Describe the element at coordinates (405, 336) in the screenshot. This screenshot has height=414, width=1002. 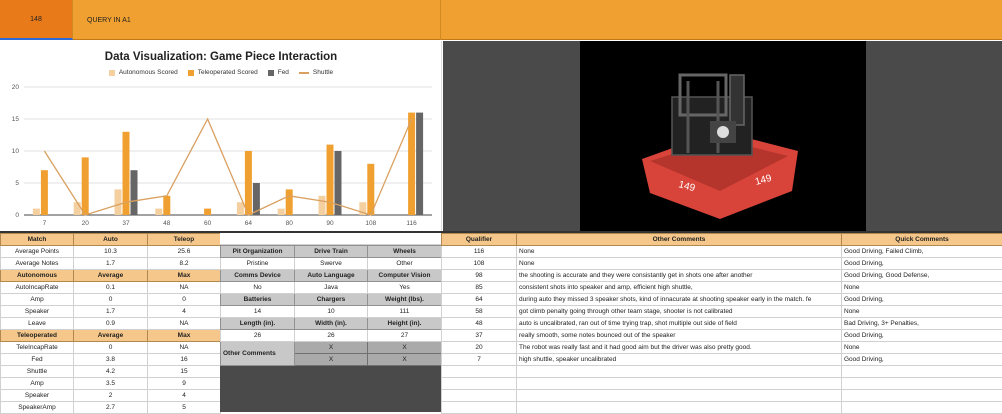
I see `cell: 27` at that location.